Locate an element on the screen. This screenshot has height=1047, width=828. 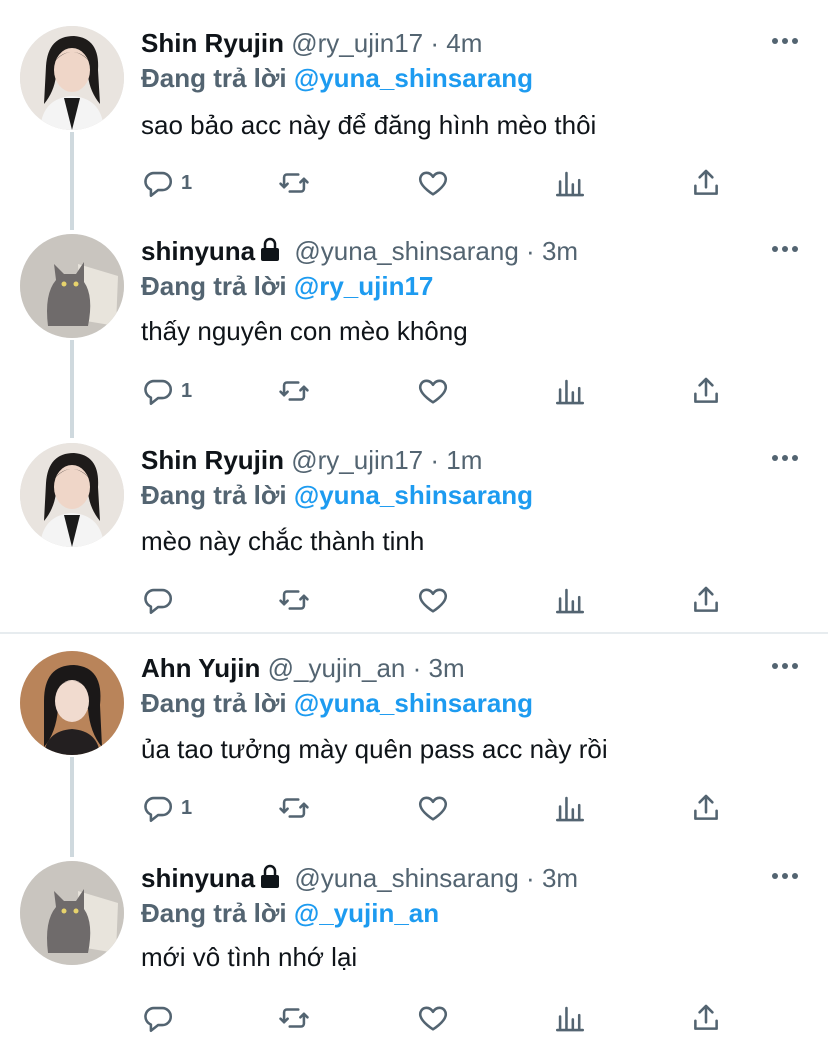
user-handle: @_yujin_an is located at coordinates (337, 668).